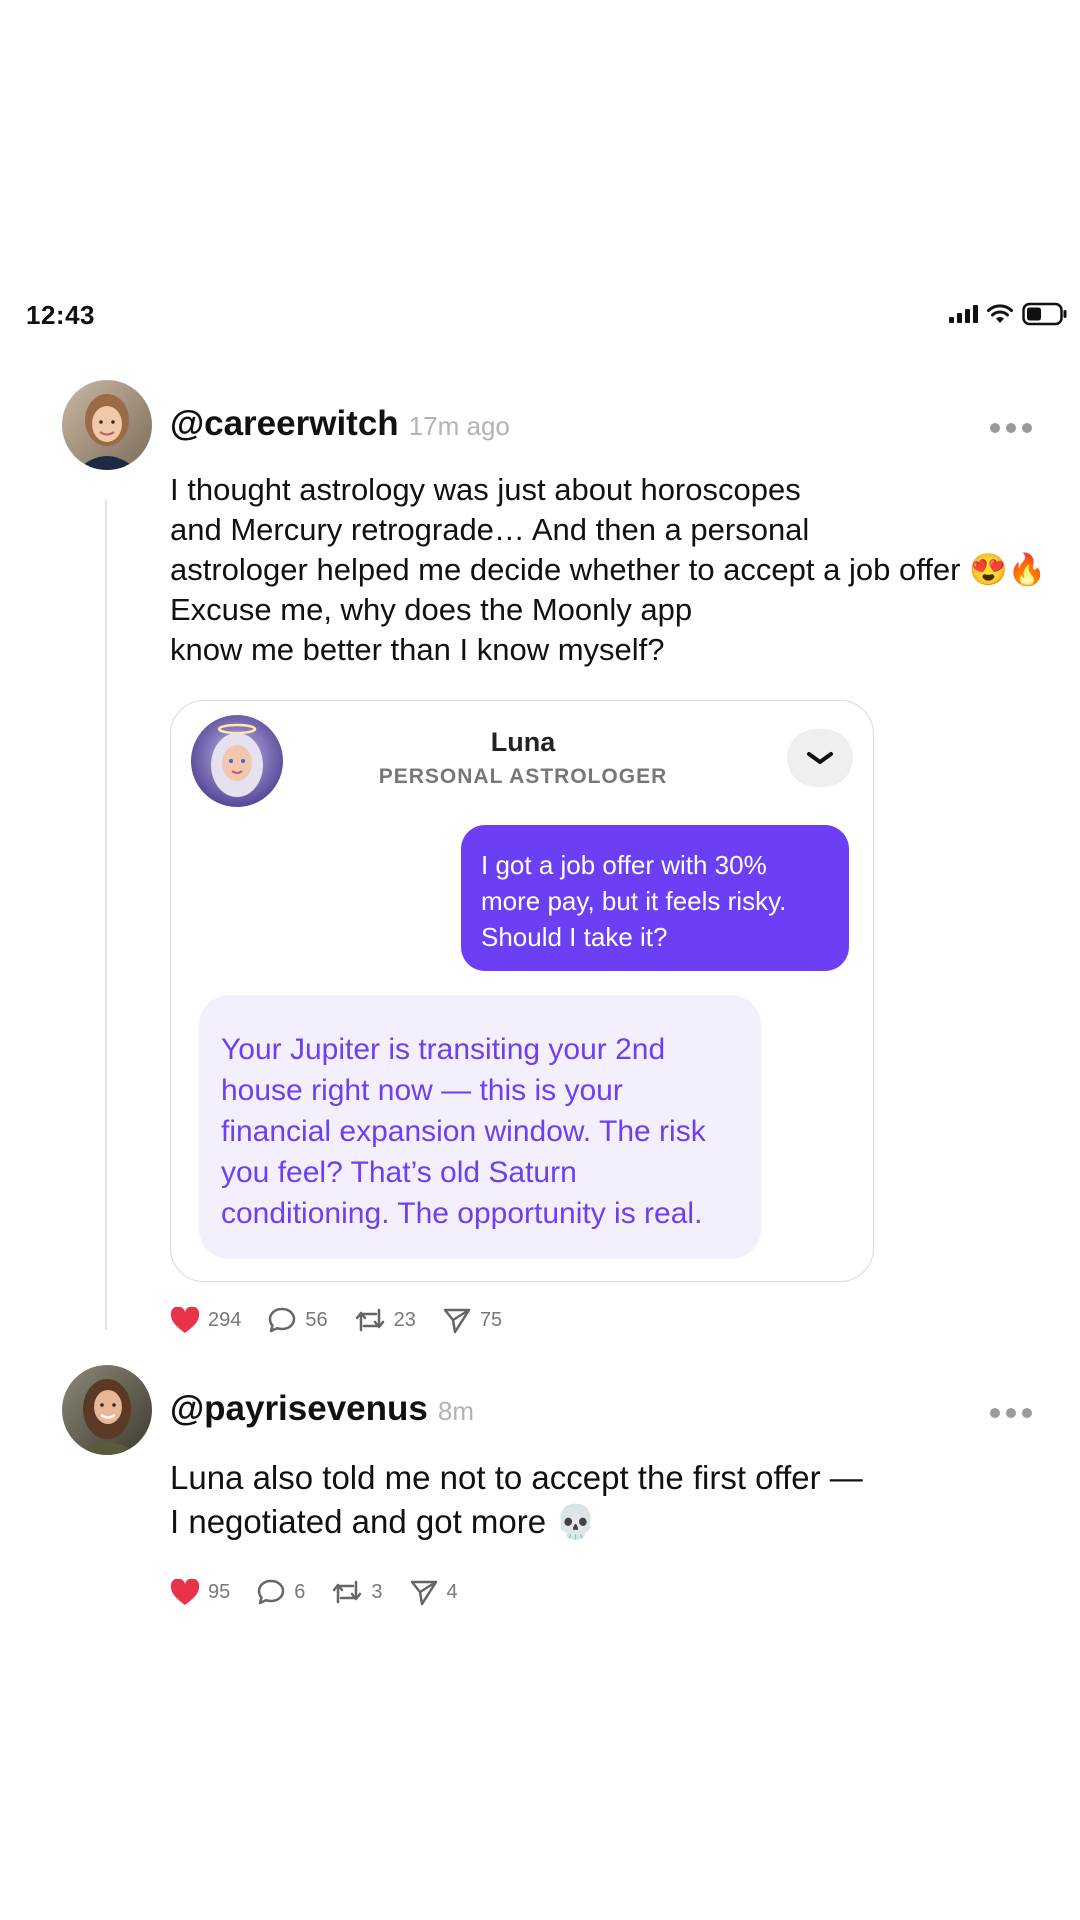 Image resolution: width=1080 pixels, height=1920 pixels. I want to click on post-header: @careerwitch 17m ago, so click(340, 424).